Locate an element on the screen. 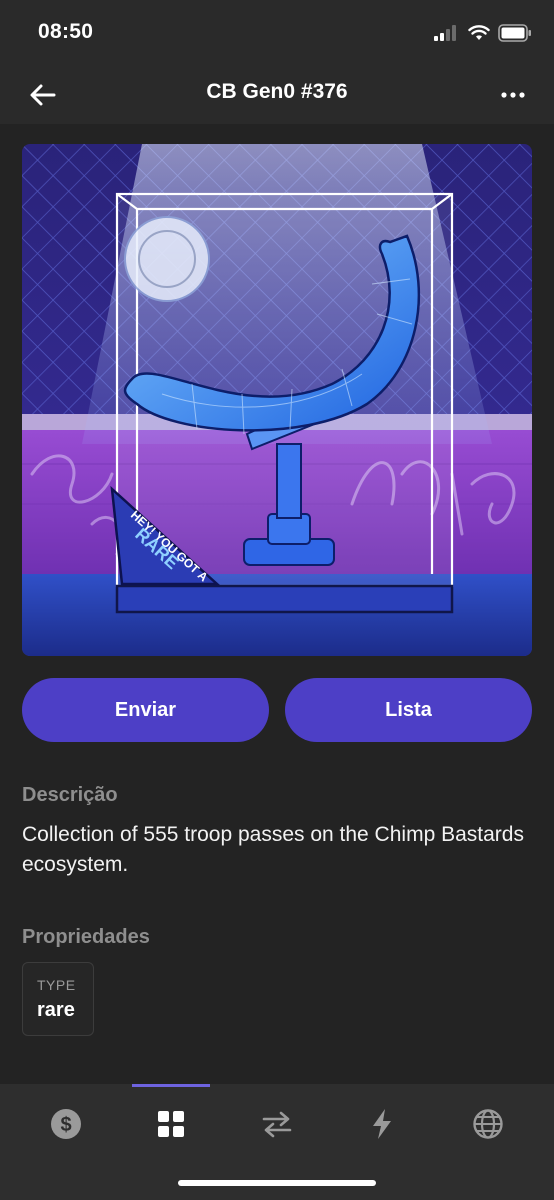 The image size is (554, 1200). swap-arrows-icon is located at coordinates (277, 1124).